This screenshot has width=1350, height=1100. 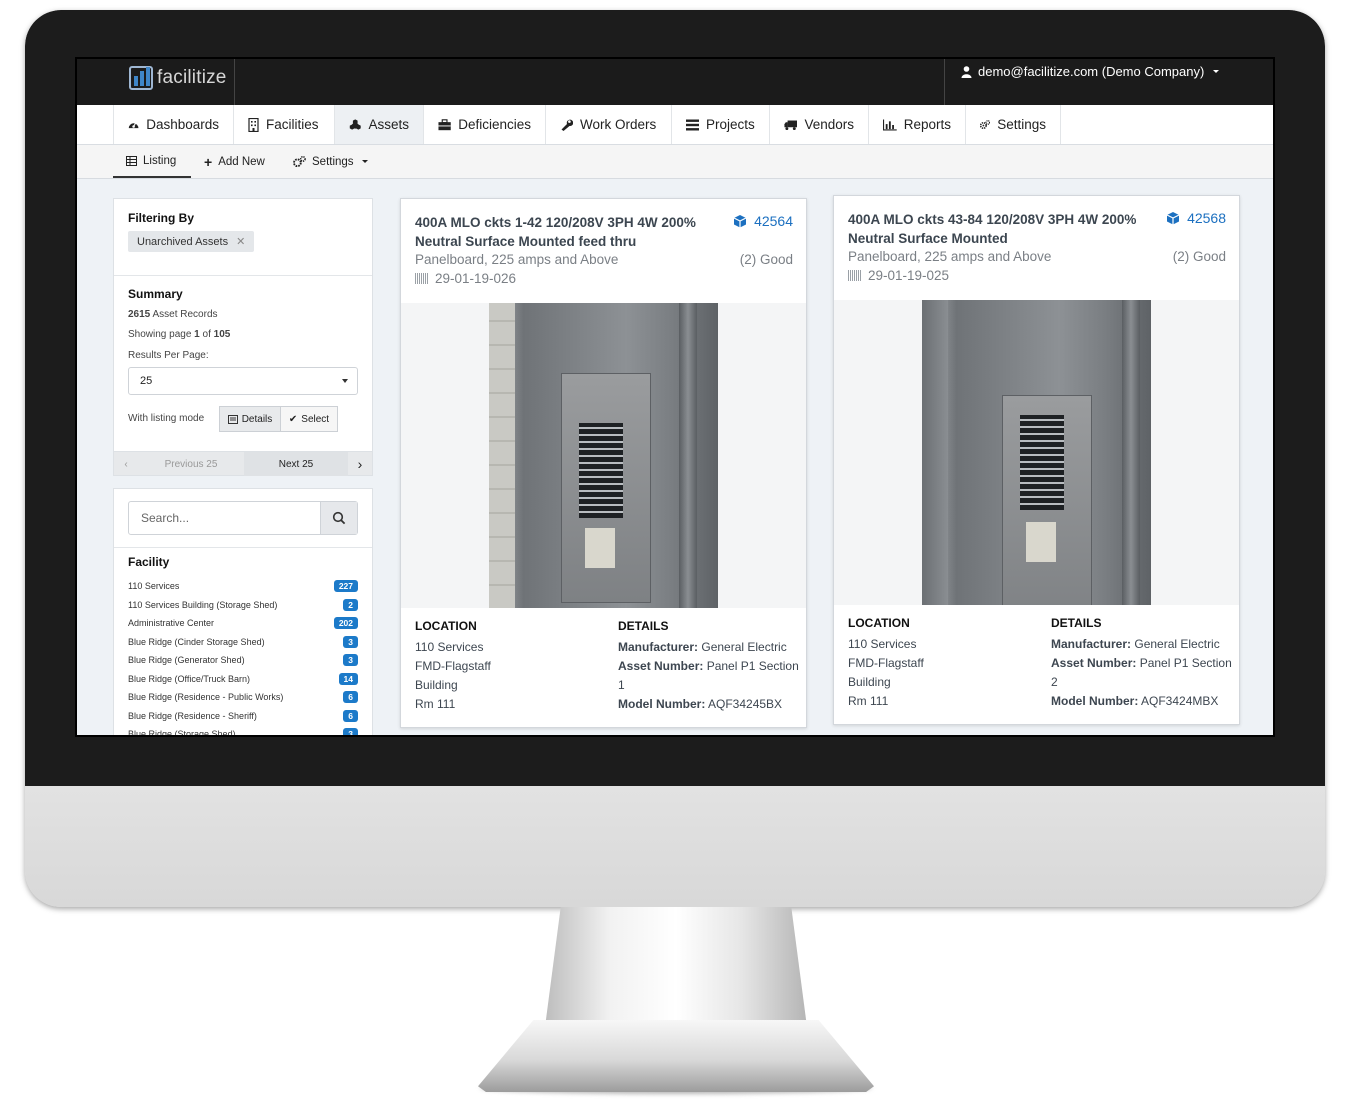 I want to click on nav-work-orders: Work Orders, so click(x=608, y=124).